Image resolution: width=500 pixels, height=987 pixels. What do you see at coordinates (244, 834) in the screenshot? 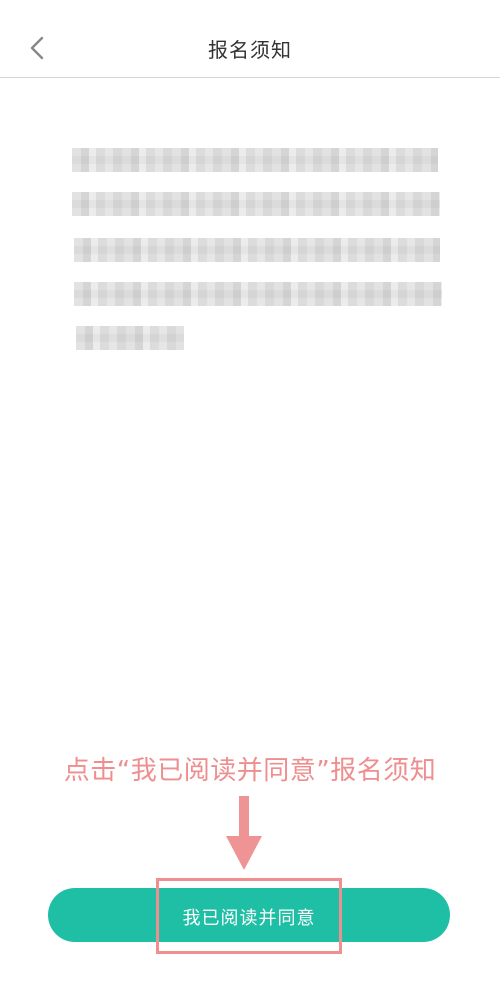
I see `arrow-down-icon` at bounding box center [244, 834].